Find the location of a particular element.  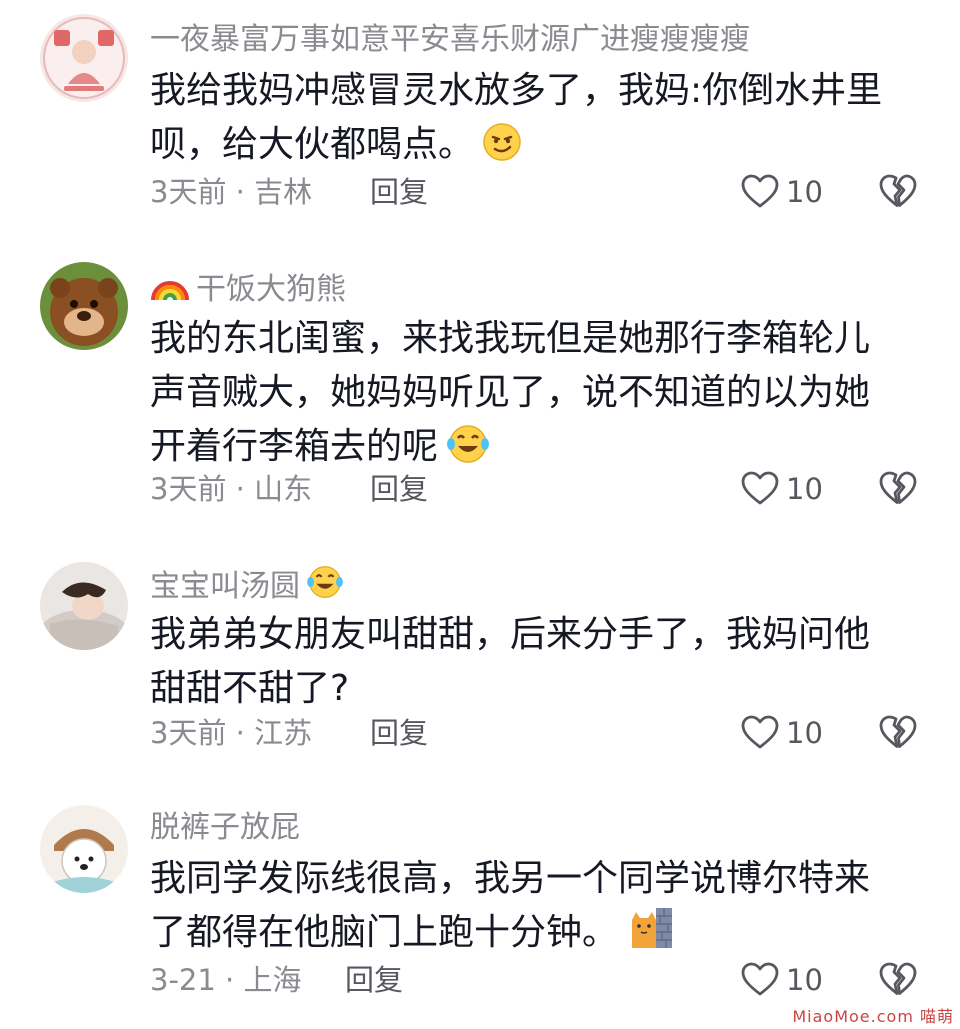

comment-meta: 3-21 · 上海 is located at coordinates (226, 980).